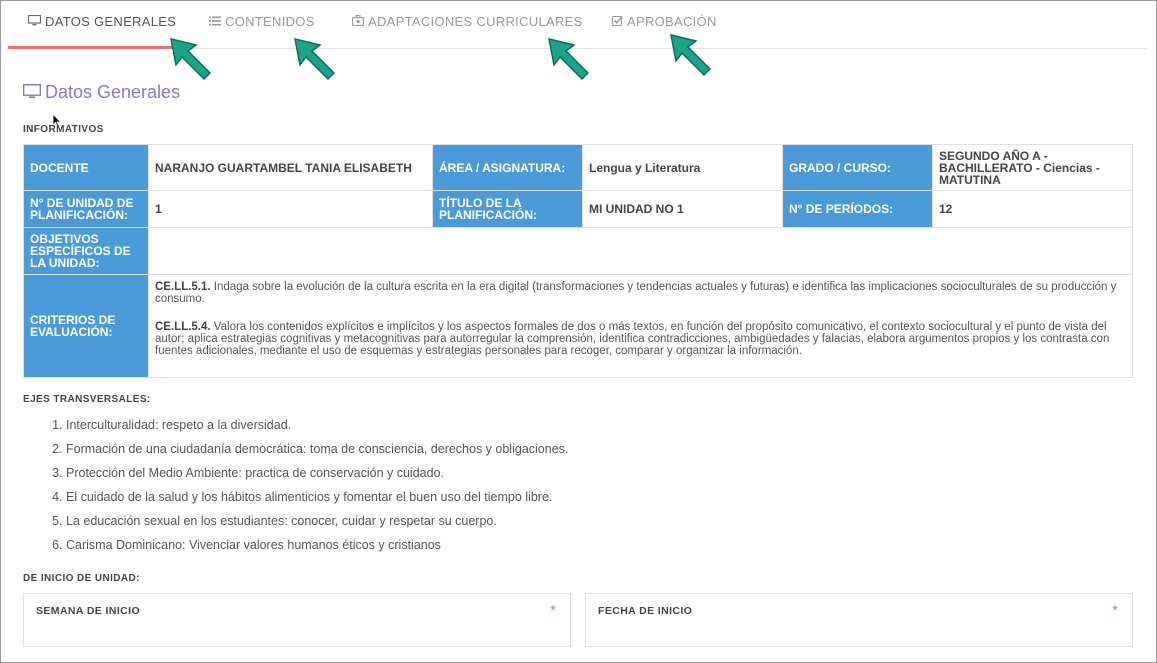  Describe the element at coordinates (87, 399) in the screenshot. I see `ejes-label: EJES TRANSVERSALES:` at that location.